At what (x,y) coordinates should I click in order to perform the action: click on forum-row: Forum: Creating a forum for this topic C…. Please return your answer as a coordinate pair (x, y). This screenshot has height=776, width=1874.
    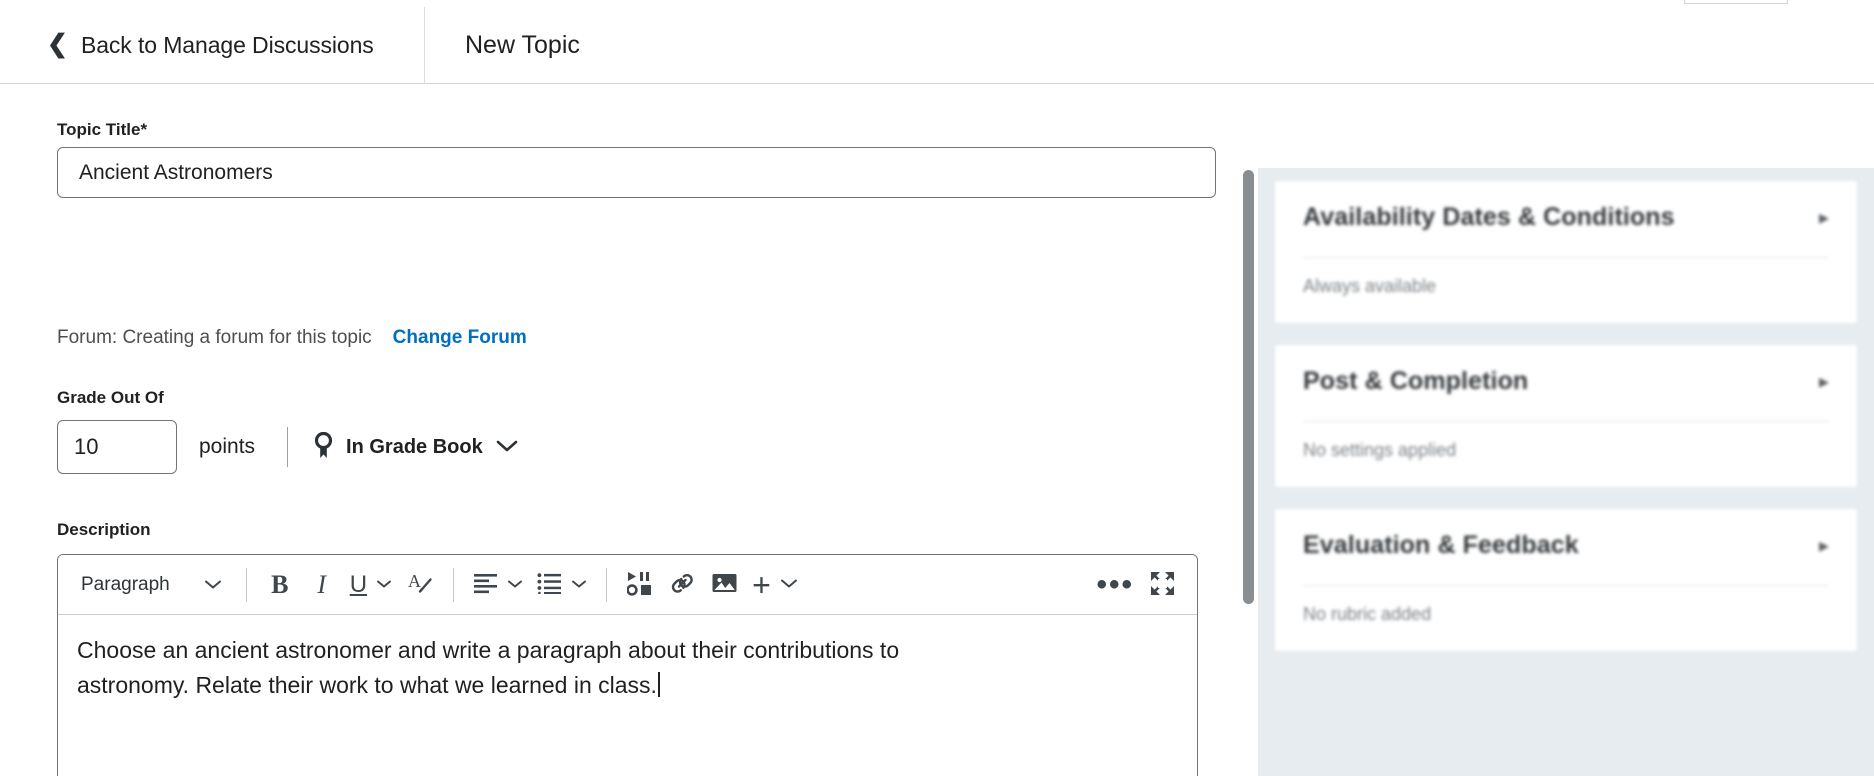
    Looking at the image, I should click on (292, 338).